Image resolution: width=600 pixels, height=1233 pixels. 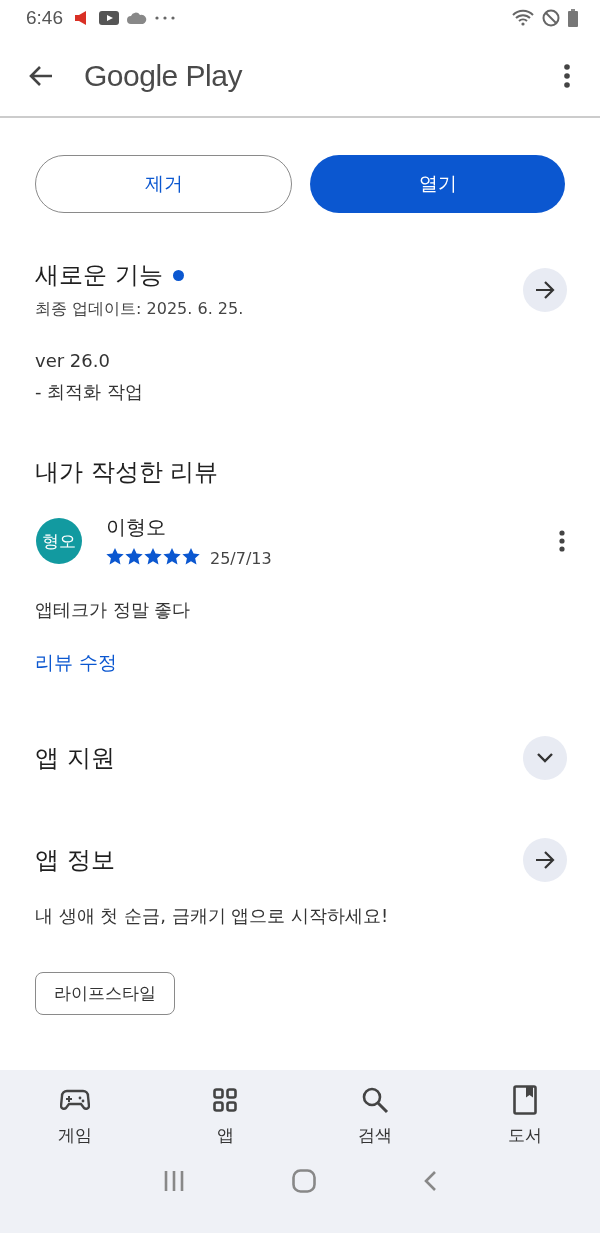 What do you see at coordinates (551, 18) in the screenshot?
I see `blocked-icon` at bounding box center [551, 18].